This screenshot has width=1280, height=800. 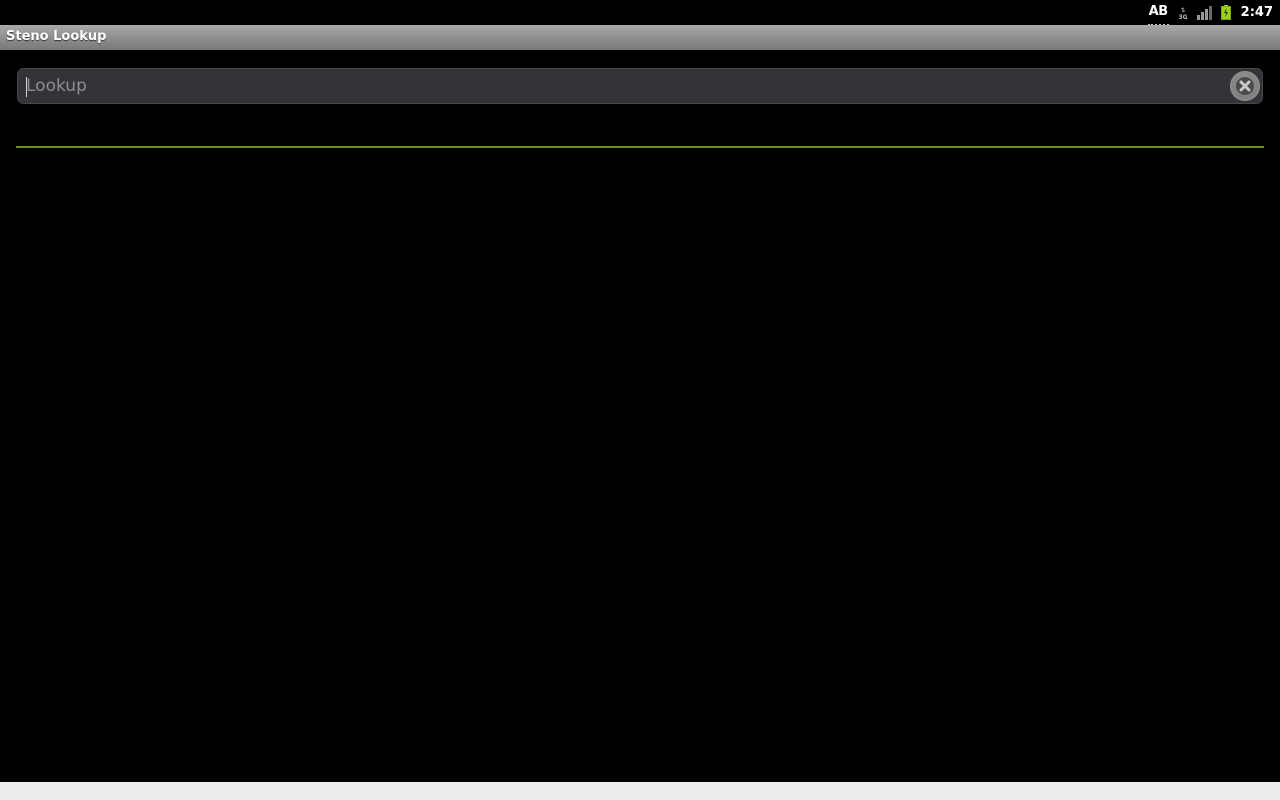 What do you see at coordinates (1182, 17) in the screenshot?
I see `svg-text: 3G` at bounding box center [1182, 17].